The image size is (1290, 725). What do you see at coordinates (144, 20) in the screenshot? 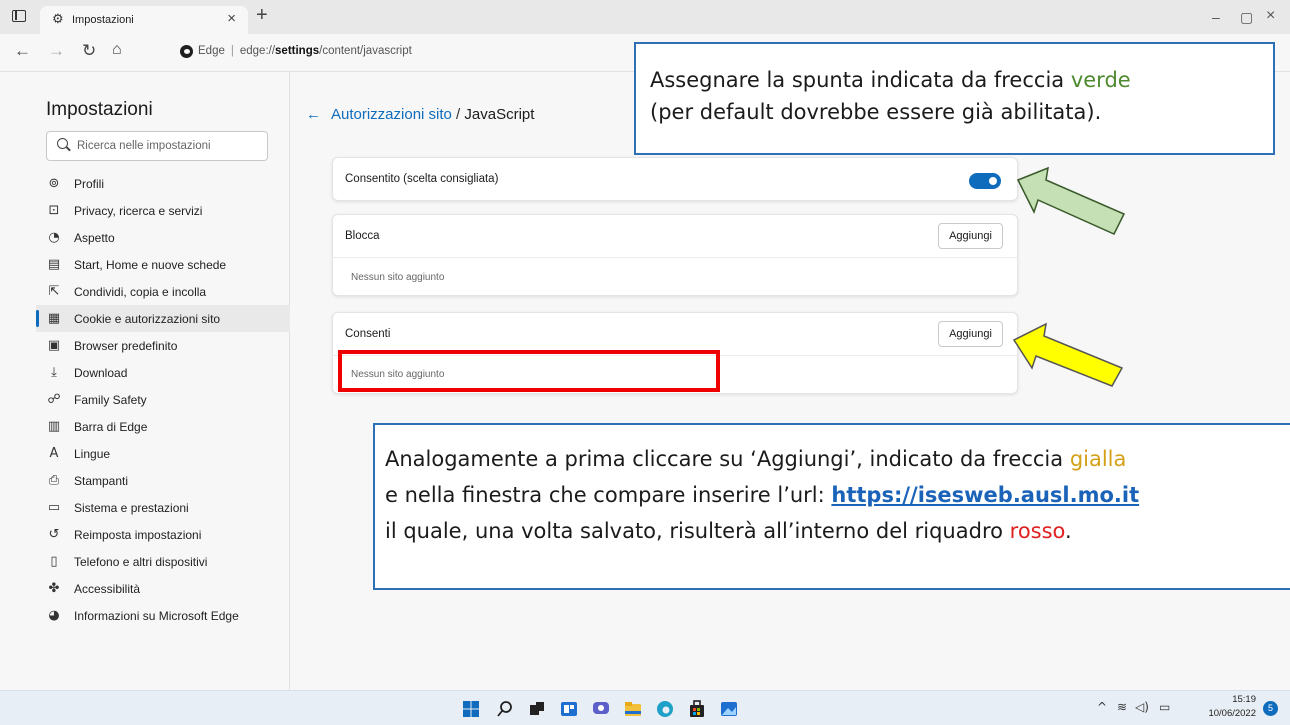
I see `tab-settings: ⚙ Impostazioni ×` at bounding box center [144, 20].